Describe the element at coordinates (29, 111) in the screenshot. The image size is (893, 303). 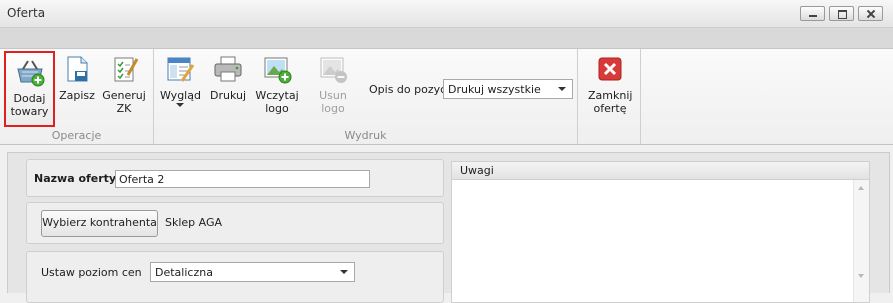
I see `dodaj-label-2: towary` at that location.